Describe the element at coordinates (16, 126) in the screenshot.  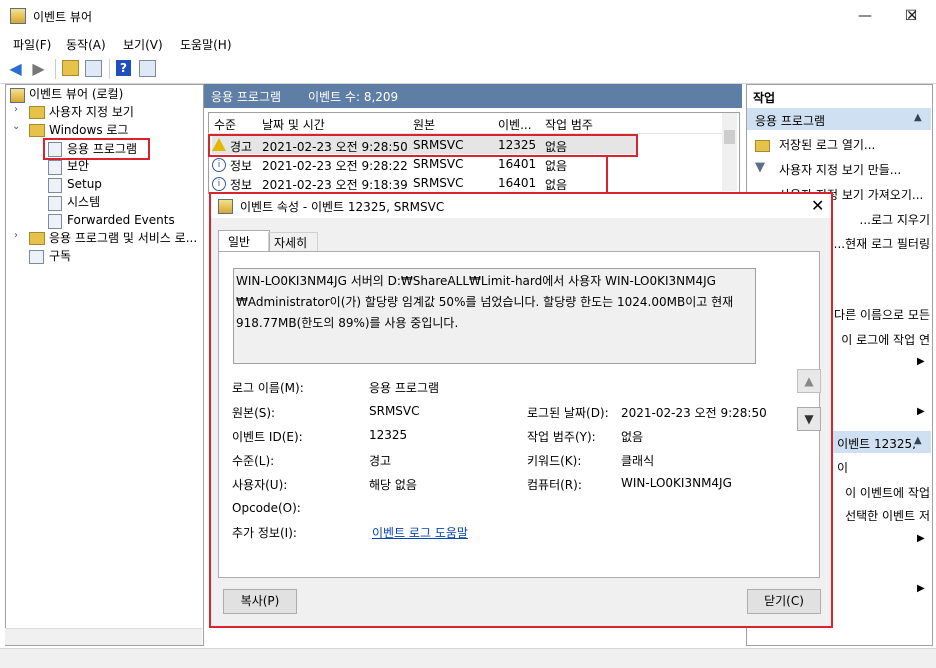
I see `collapse-icon: ⌄` at that location.